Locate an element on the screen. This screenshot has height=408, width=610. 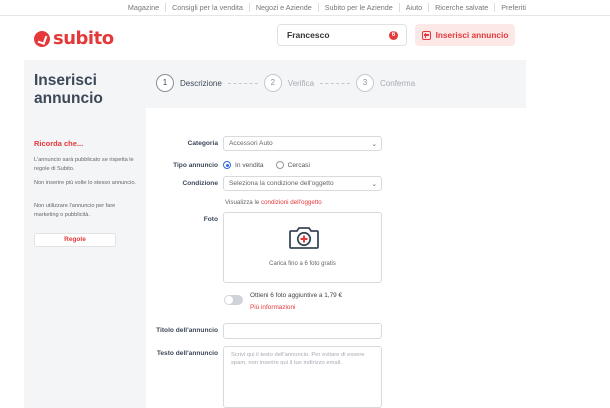
step-number: 3 is located at coordinates (365, 83).